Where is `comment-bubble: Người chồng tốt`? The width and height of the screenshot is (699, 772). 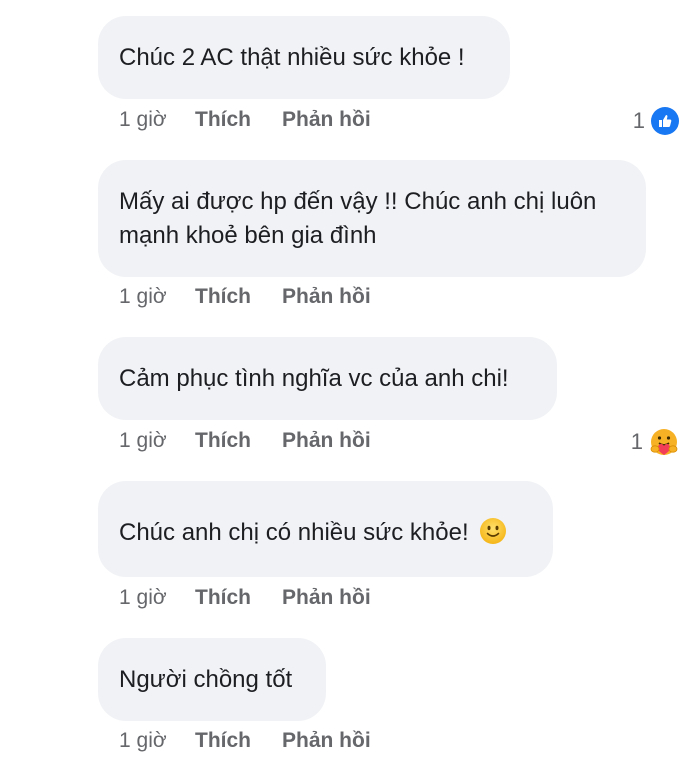 comment-bubble: Người chồng tốt is located at coordinates (212, 679).